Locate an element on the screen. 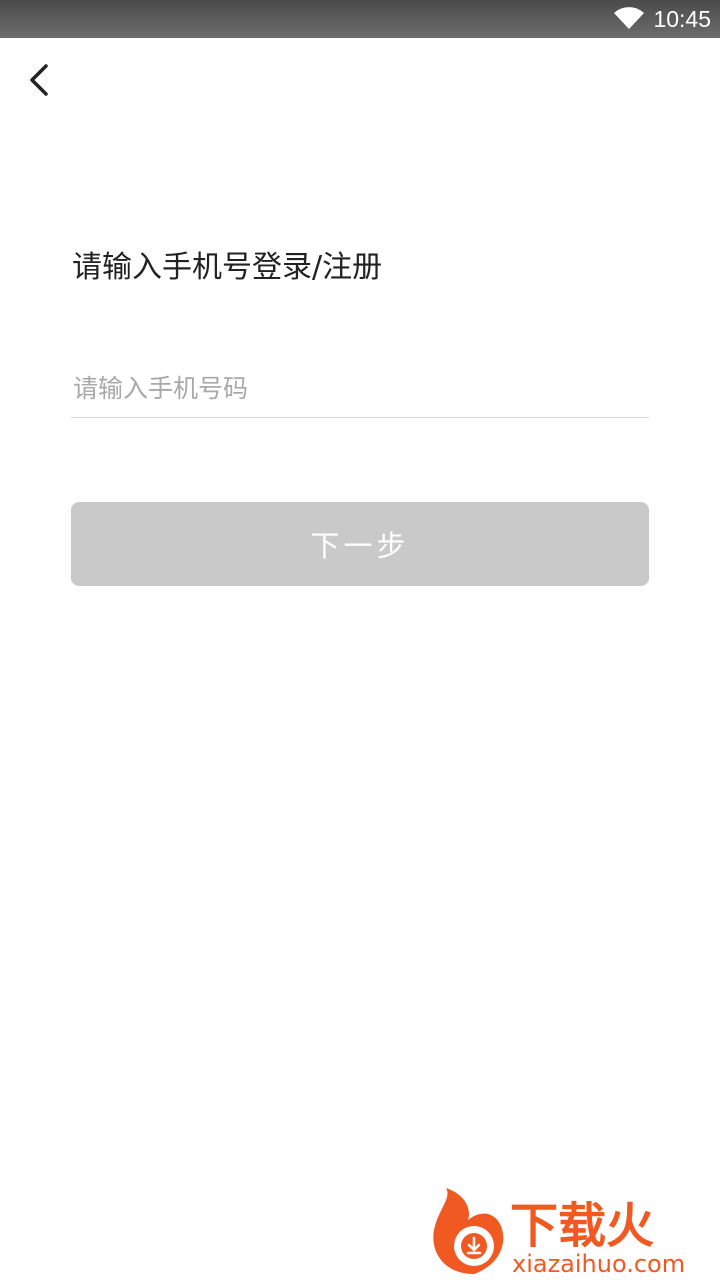  wifi-icon is located at coordinates (629, 18).